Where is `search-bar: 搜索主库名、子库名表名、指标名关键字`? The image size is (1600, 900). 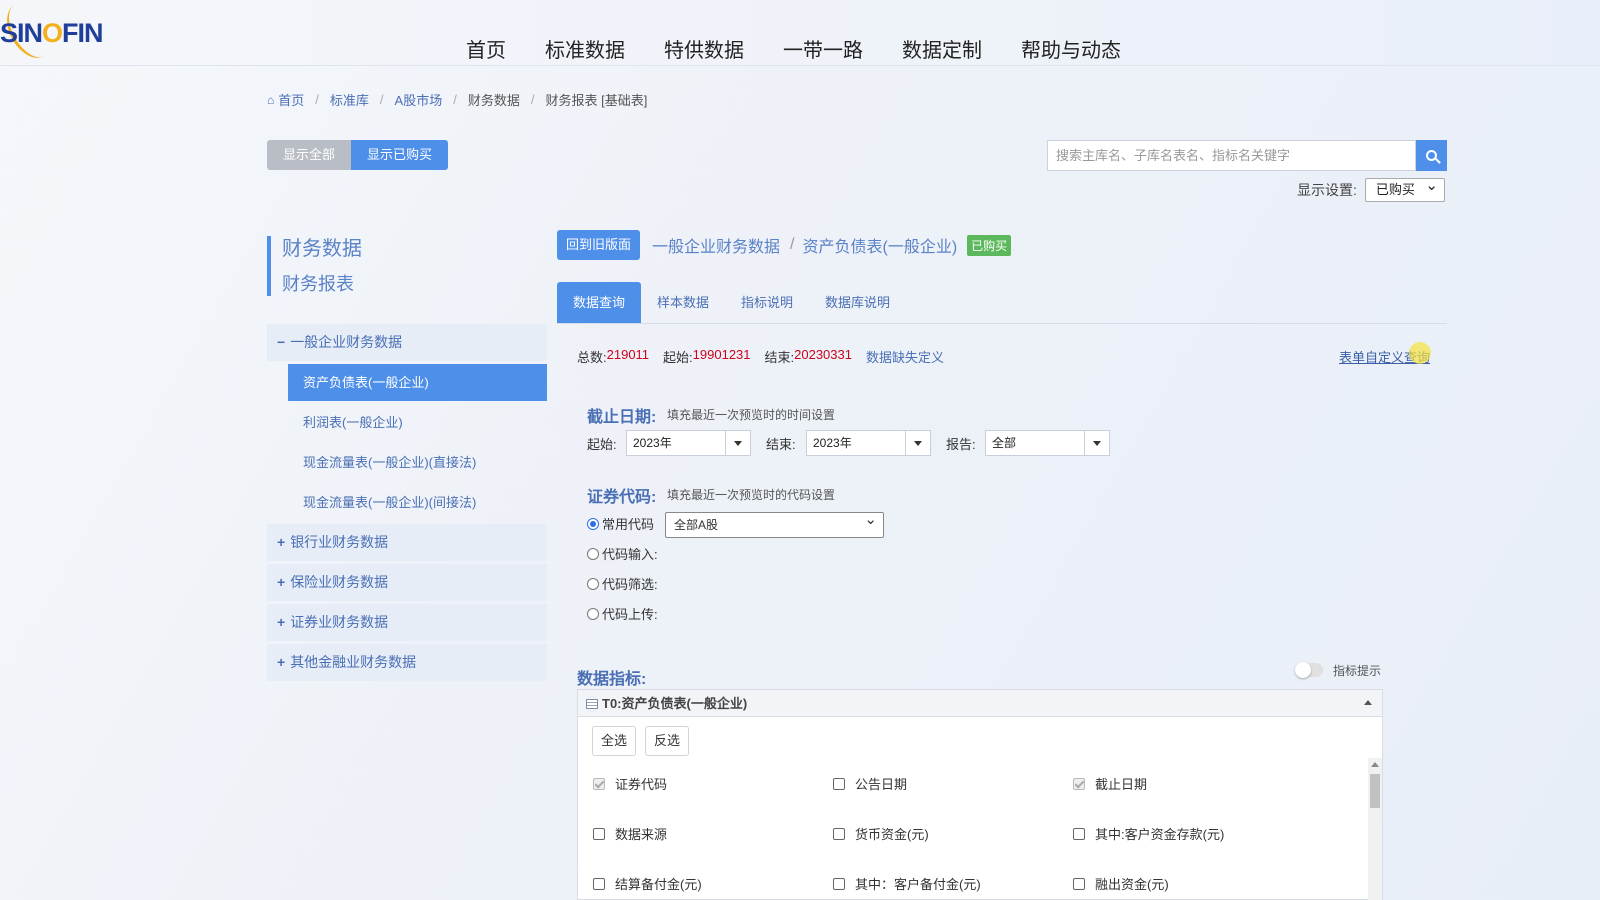
search-bar: 搜索主库名、子库名表名、指标名关键字 is located at coordinates (1247, 155).